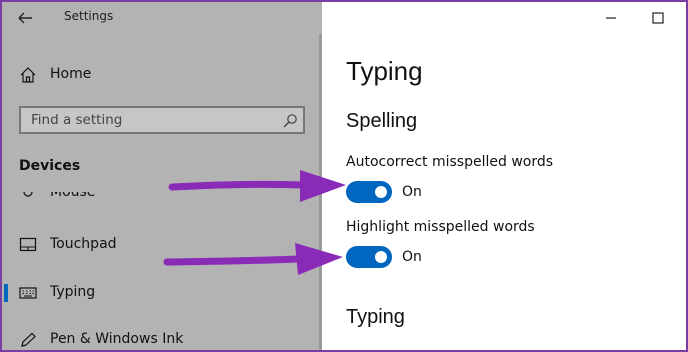  What do you see at coordinates (658, 18) in the screenshot?
I see `maximize-button` at bounding box center [658, 18].